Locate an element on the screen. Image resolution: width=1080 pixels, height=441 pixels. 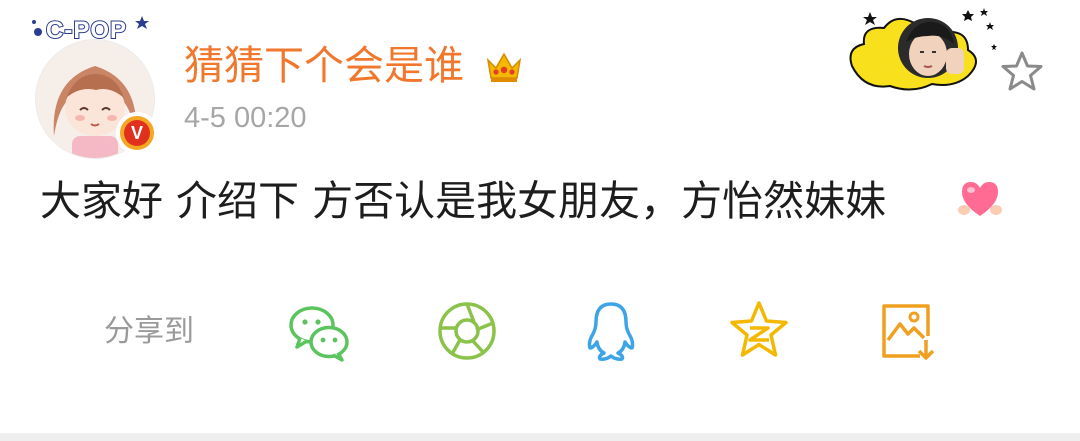
wechat-icon is located at coordinates (319, 334).